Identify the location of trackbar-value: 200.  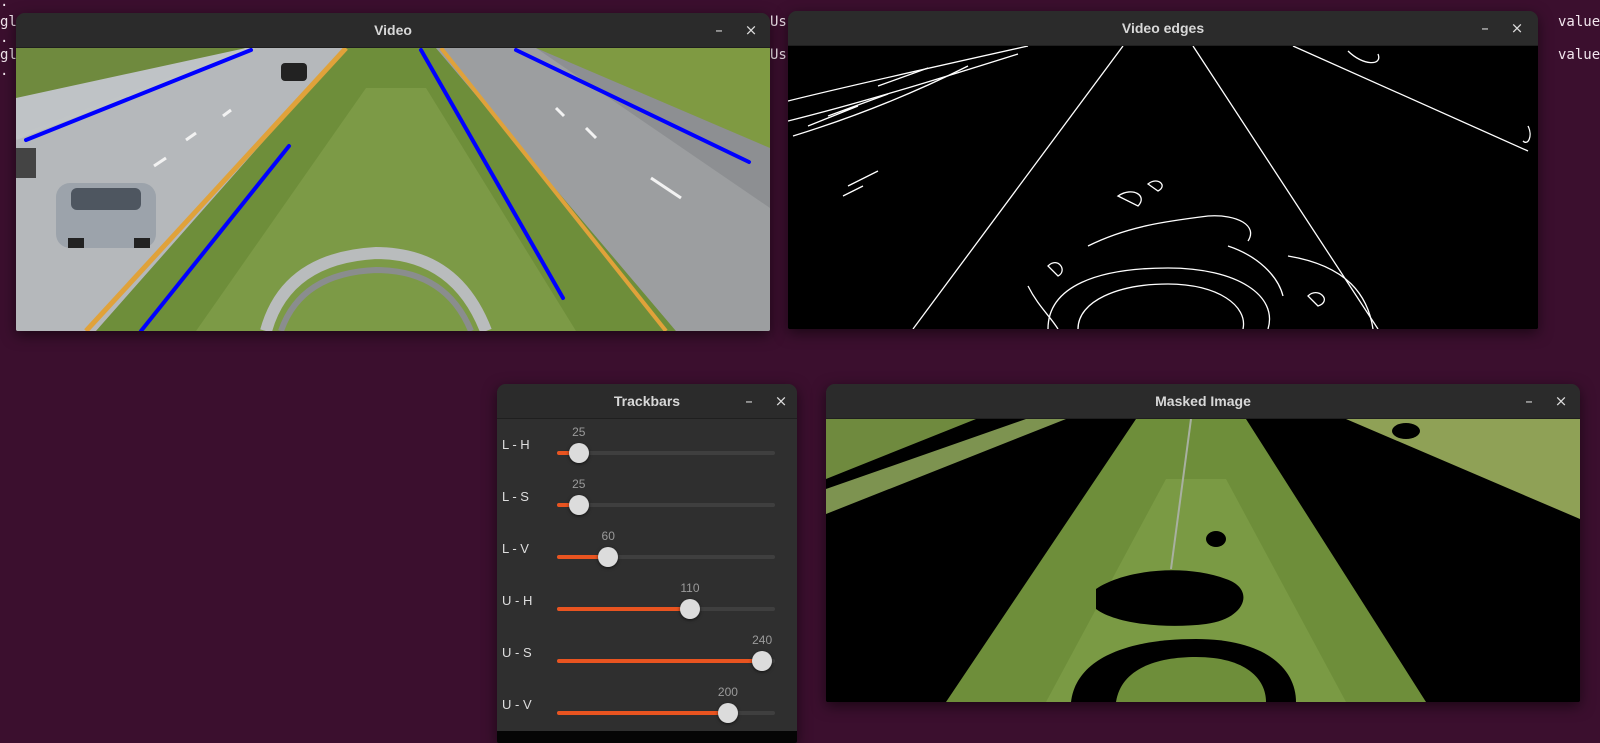
(727, 692).